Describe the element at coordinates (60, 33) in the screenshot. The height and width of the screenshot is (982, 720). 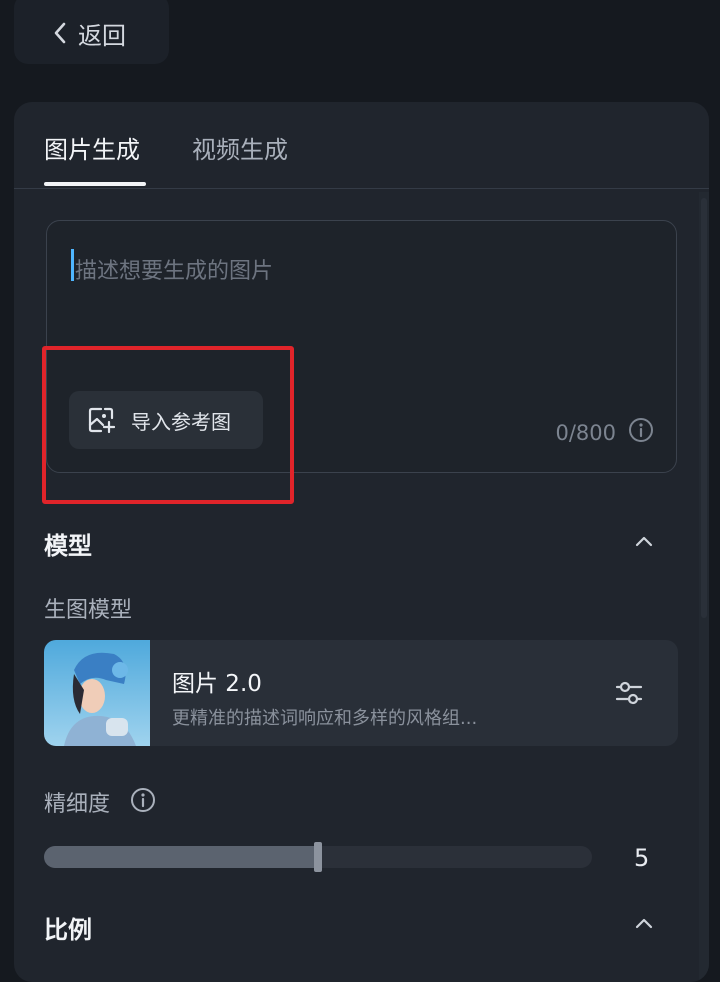
I see `chevron-left-icon` at that location.